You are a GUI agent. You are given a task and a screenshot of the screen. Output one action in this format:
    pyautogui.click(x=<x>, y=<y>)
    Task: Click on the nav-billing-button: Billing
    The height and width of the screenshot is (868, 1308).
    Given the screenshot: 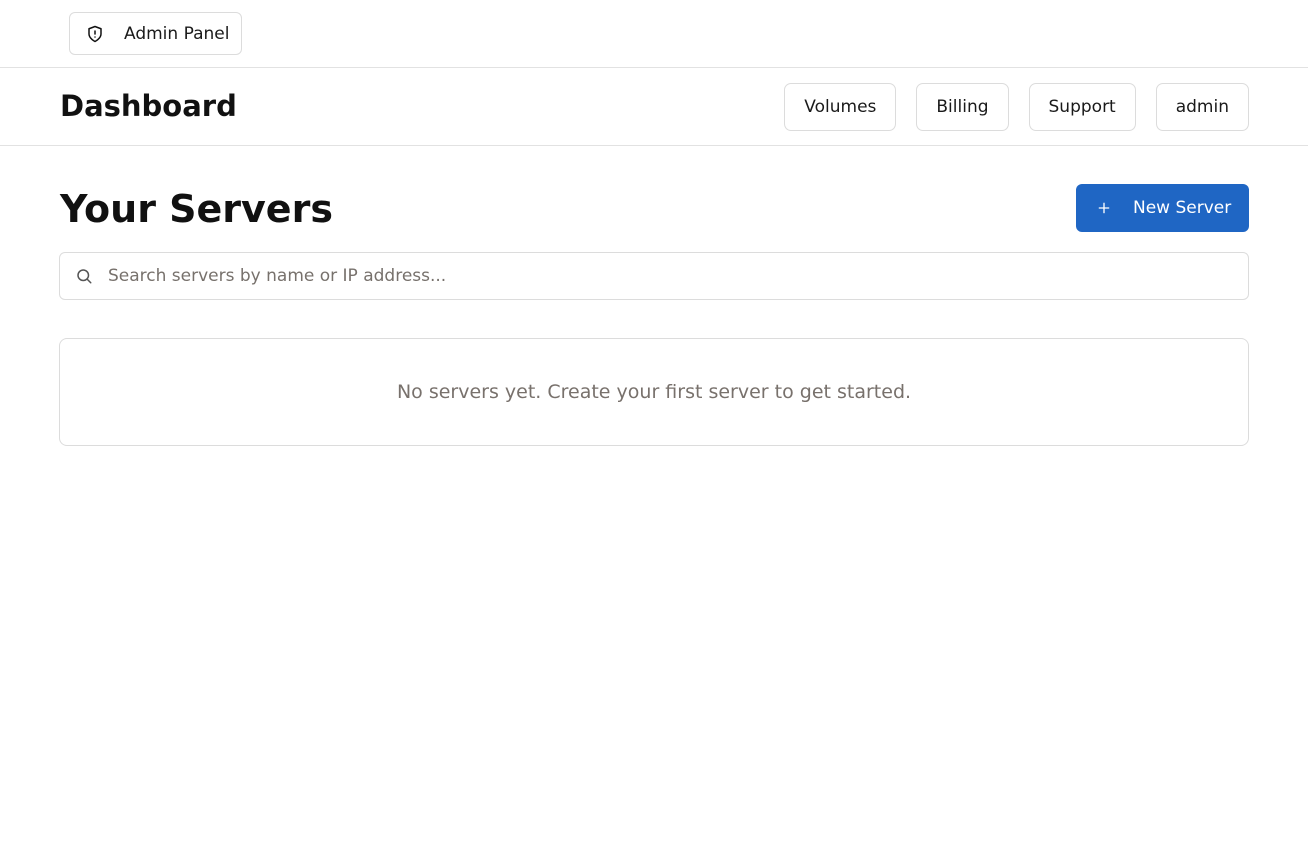 What is the action you would take?
    pyautogui.click(x=962, y=107)
    